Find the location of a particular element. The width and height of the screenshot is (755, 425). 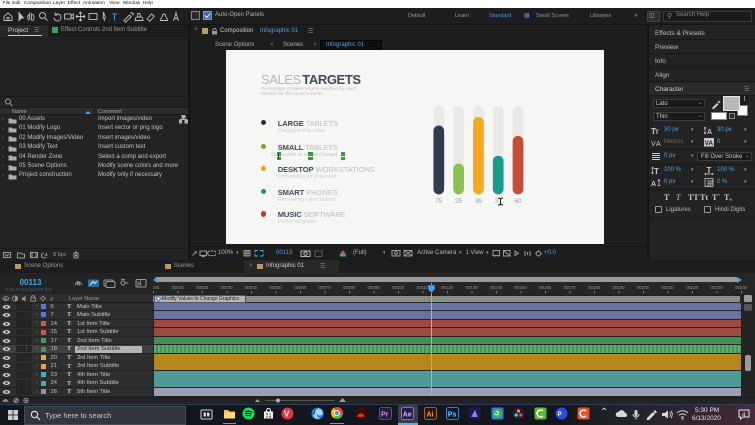

svg-text: 00240 is located at coordinates (741, 287).